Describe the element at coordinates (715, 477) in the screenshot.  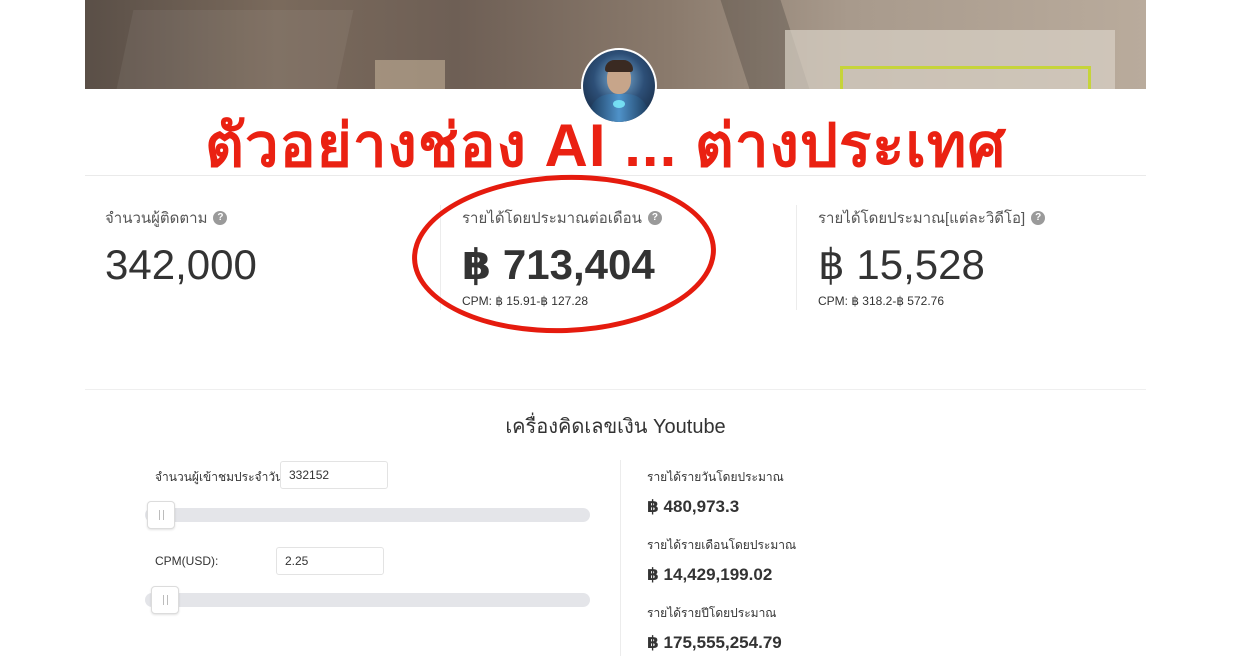
I see `daily-income-label: รายได้รายวันโดยประมาณ` at that location.